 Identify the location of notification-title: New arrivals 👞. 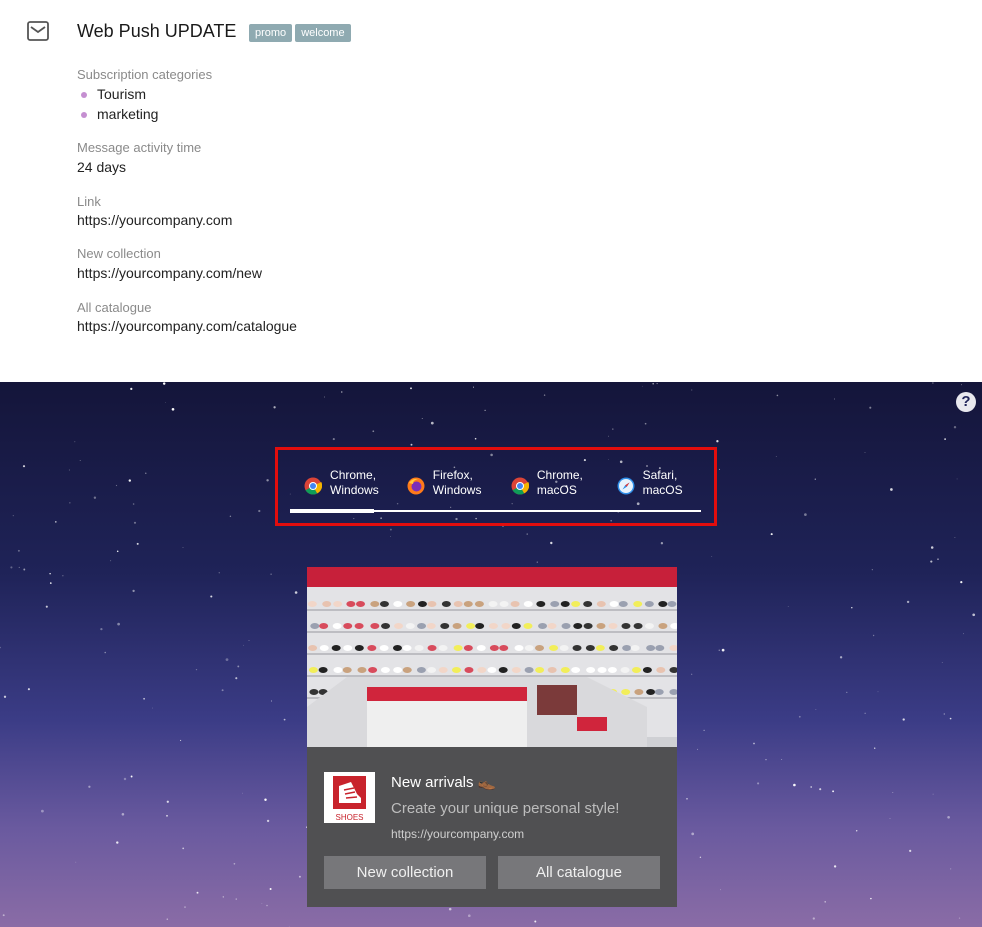
(444, 782).